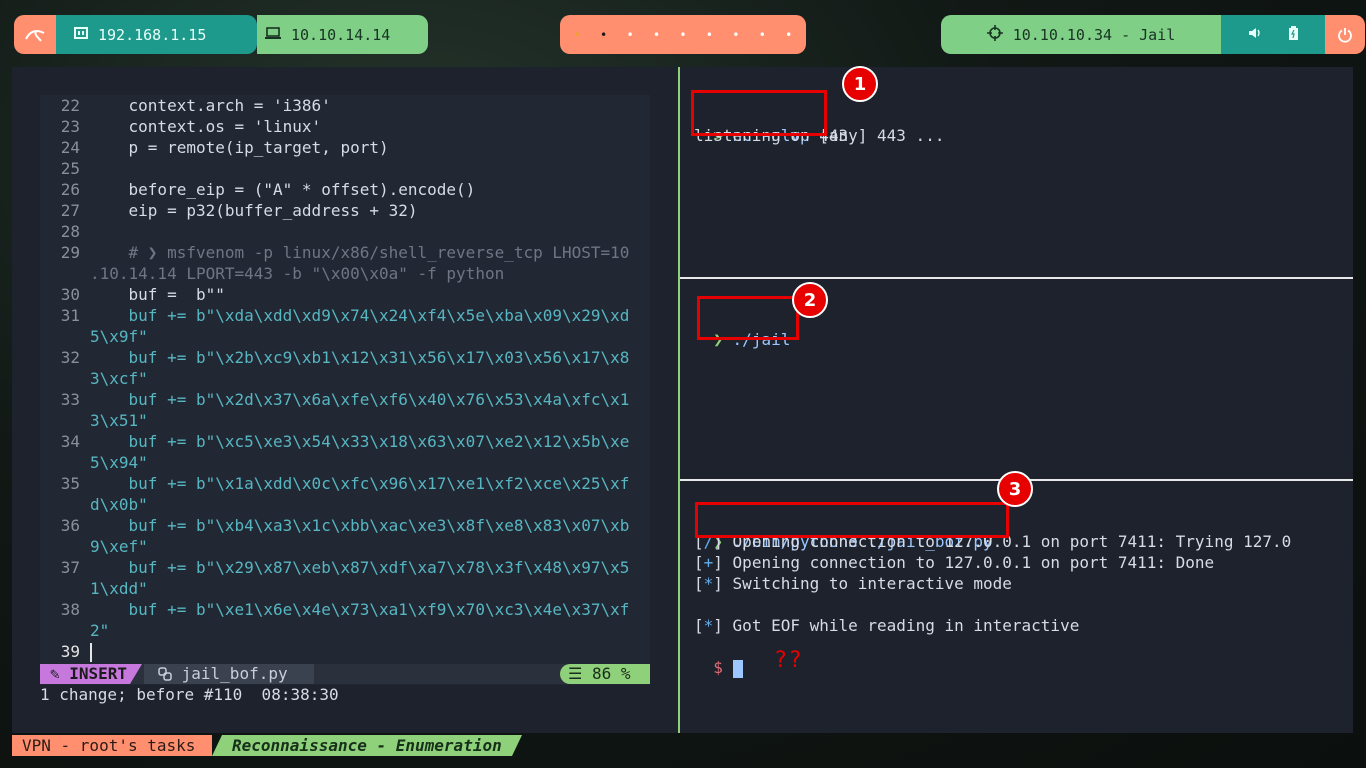 This screenshot has width=1366, height=768. What do you see at coordinates (81, 35) in the screenshot?
I see `network-card-icon` at bounding box center [81, 35].